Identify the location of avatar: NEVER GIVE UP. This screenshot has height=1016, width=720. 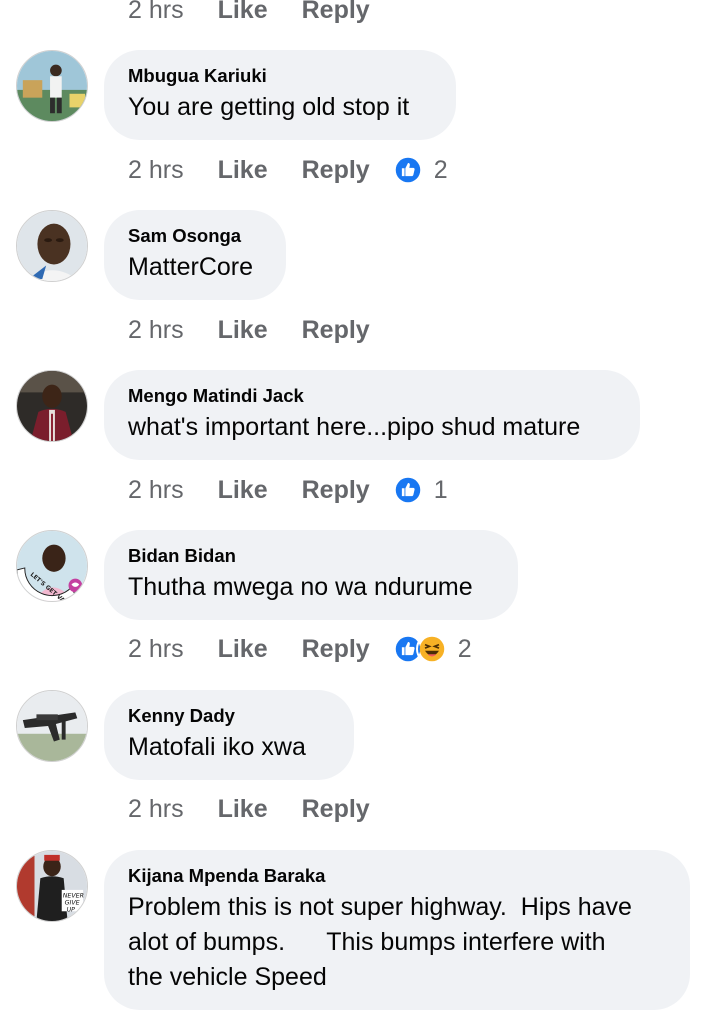
(52, 886).